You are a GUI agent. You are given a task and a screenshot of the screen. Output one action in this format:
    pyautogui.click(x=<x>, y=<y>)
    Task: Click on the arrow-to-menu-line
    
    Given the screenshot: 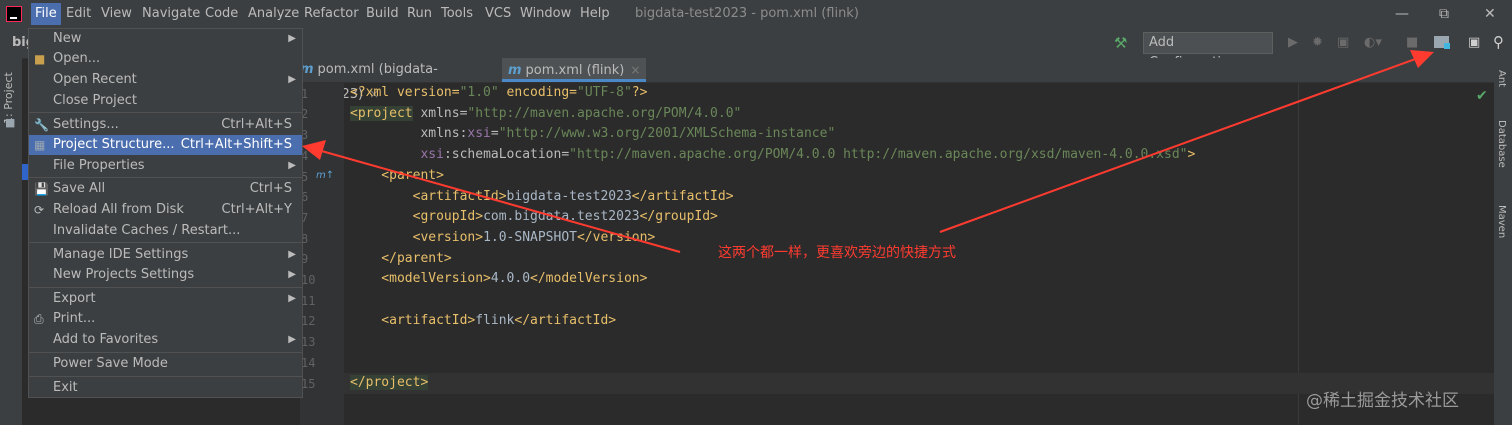 What is the action you would take?
    pyautogui.click(x=499, y=201)
    